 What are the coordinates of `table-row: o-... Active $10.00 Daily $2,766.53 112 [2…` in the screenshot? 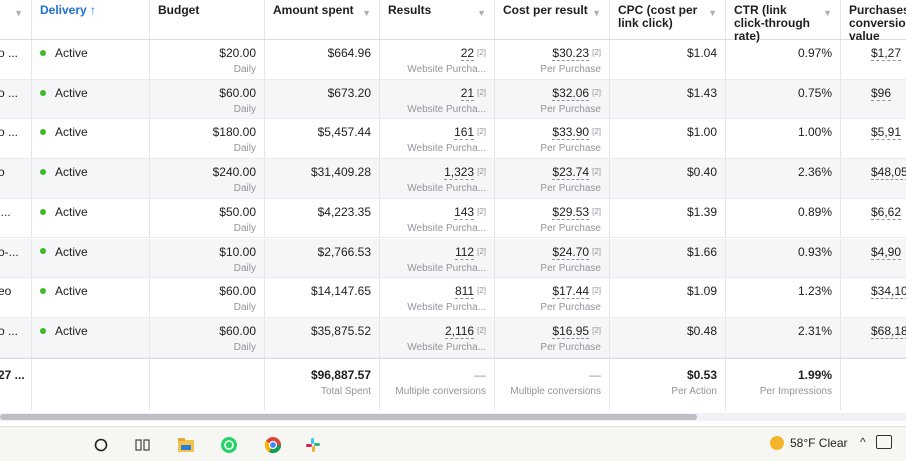 It's located at (453, 258).